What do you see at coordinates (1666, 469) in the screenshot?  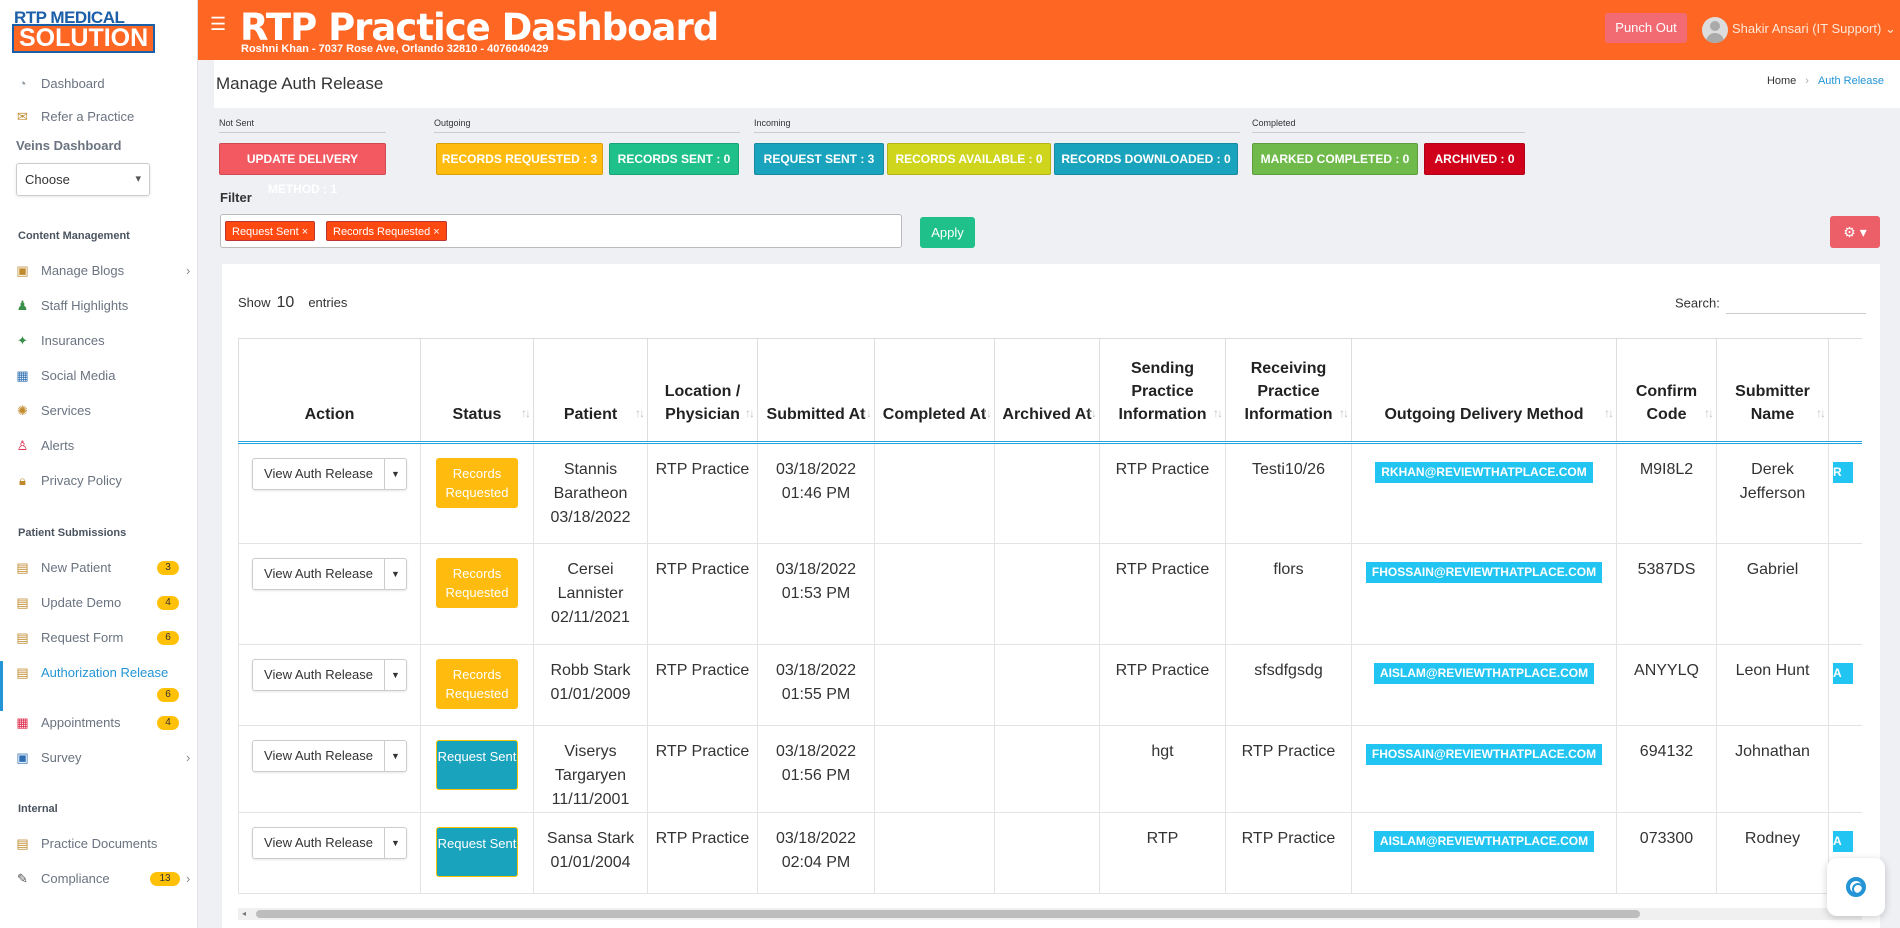 I see `confirm-code-cell: M9I8L2` at bounding box center [1666, 469].